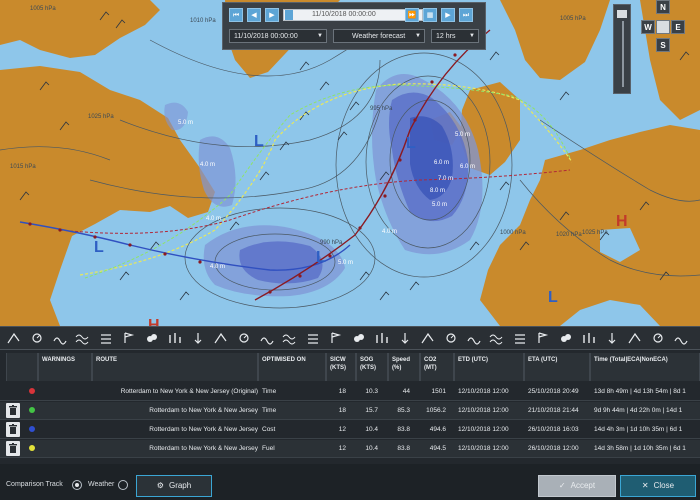 This screenshot has width=700, height=500. Describe the element at coordinates (645, 485) in the screenshot. I see `close-icon: ✕` at that location.